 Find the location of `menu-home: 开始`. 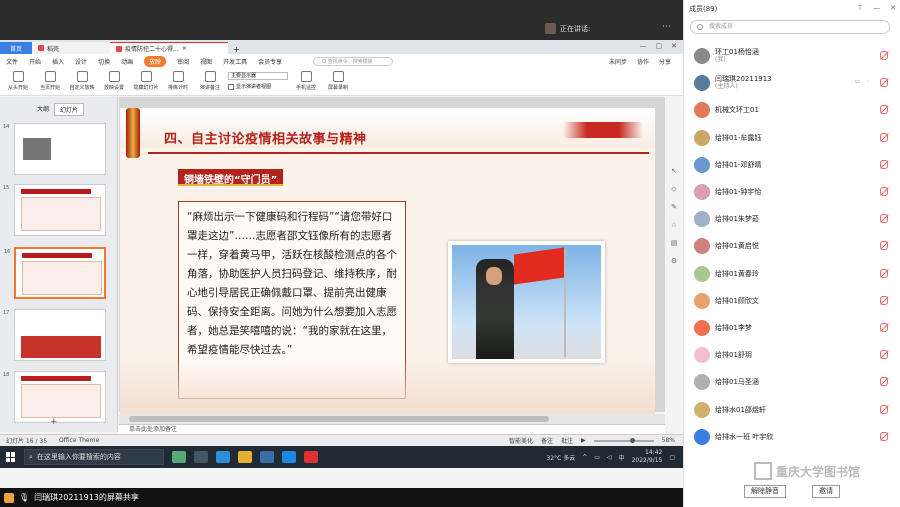

menu-home: 开始 is located at coordinates (35, 61).